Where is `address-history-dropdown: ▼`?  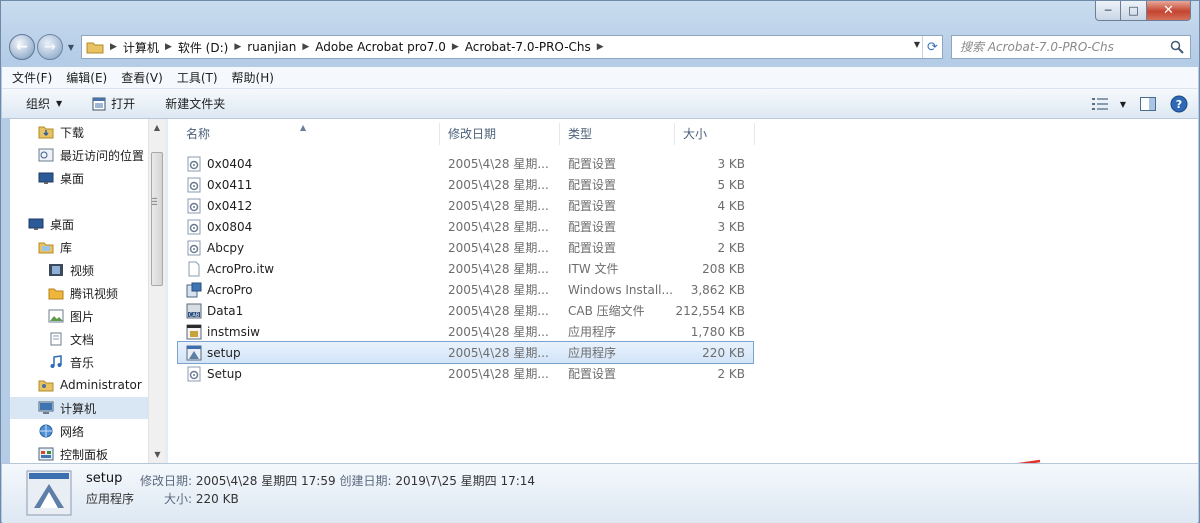
address-history-dropdown: ▼ is located at coordinates (917, 44).